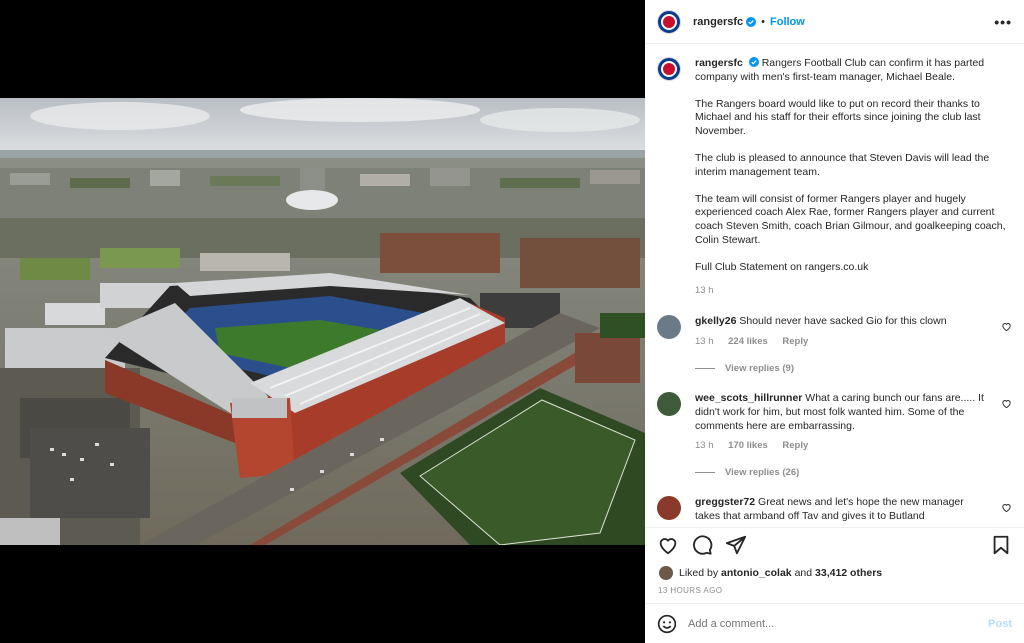  Describe the element at coordinates (834, 22) in the screenshot. I see `post-header: rangersfc • Follow •••` at that location.